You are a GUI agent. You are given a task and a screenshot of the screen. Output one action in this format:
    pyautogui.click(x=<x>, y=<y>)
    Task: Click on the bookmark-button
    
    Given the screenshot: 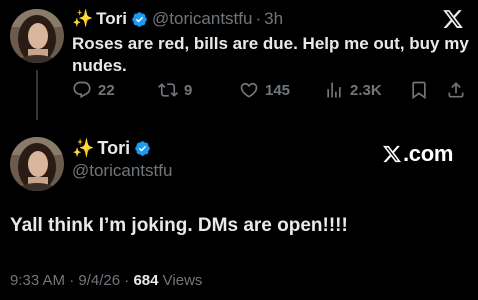 What is the action you would take?
    pyautogui.click(x=422, y=90)
    